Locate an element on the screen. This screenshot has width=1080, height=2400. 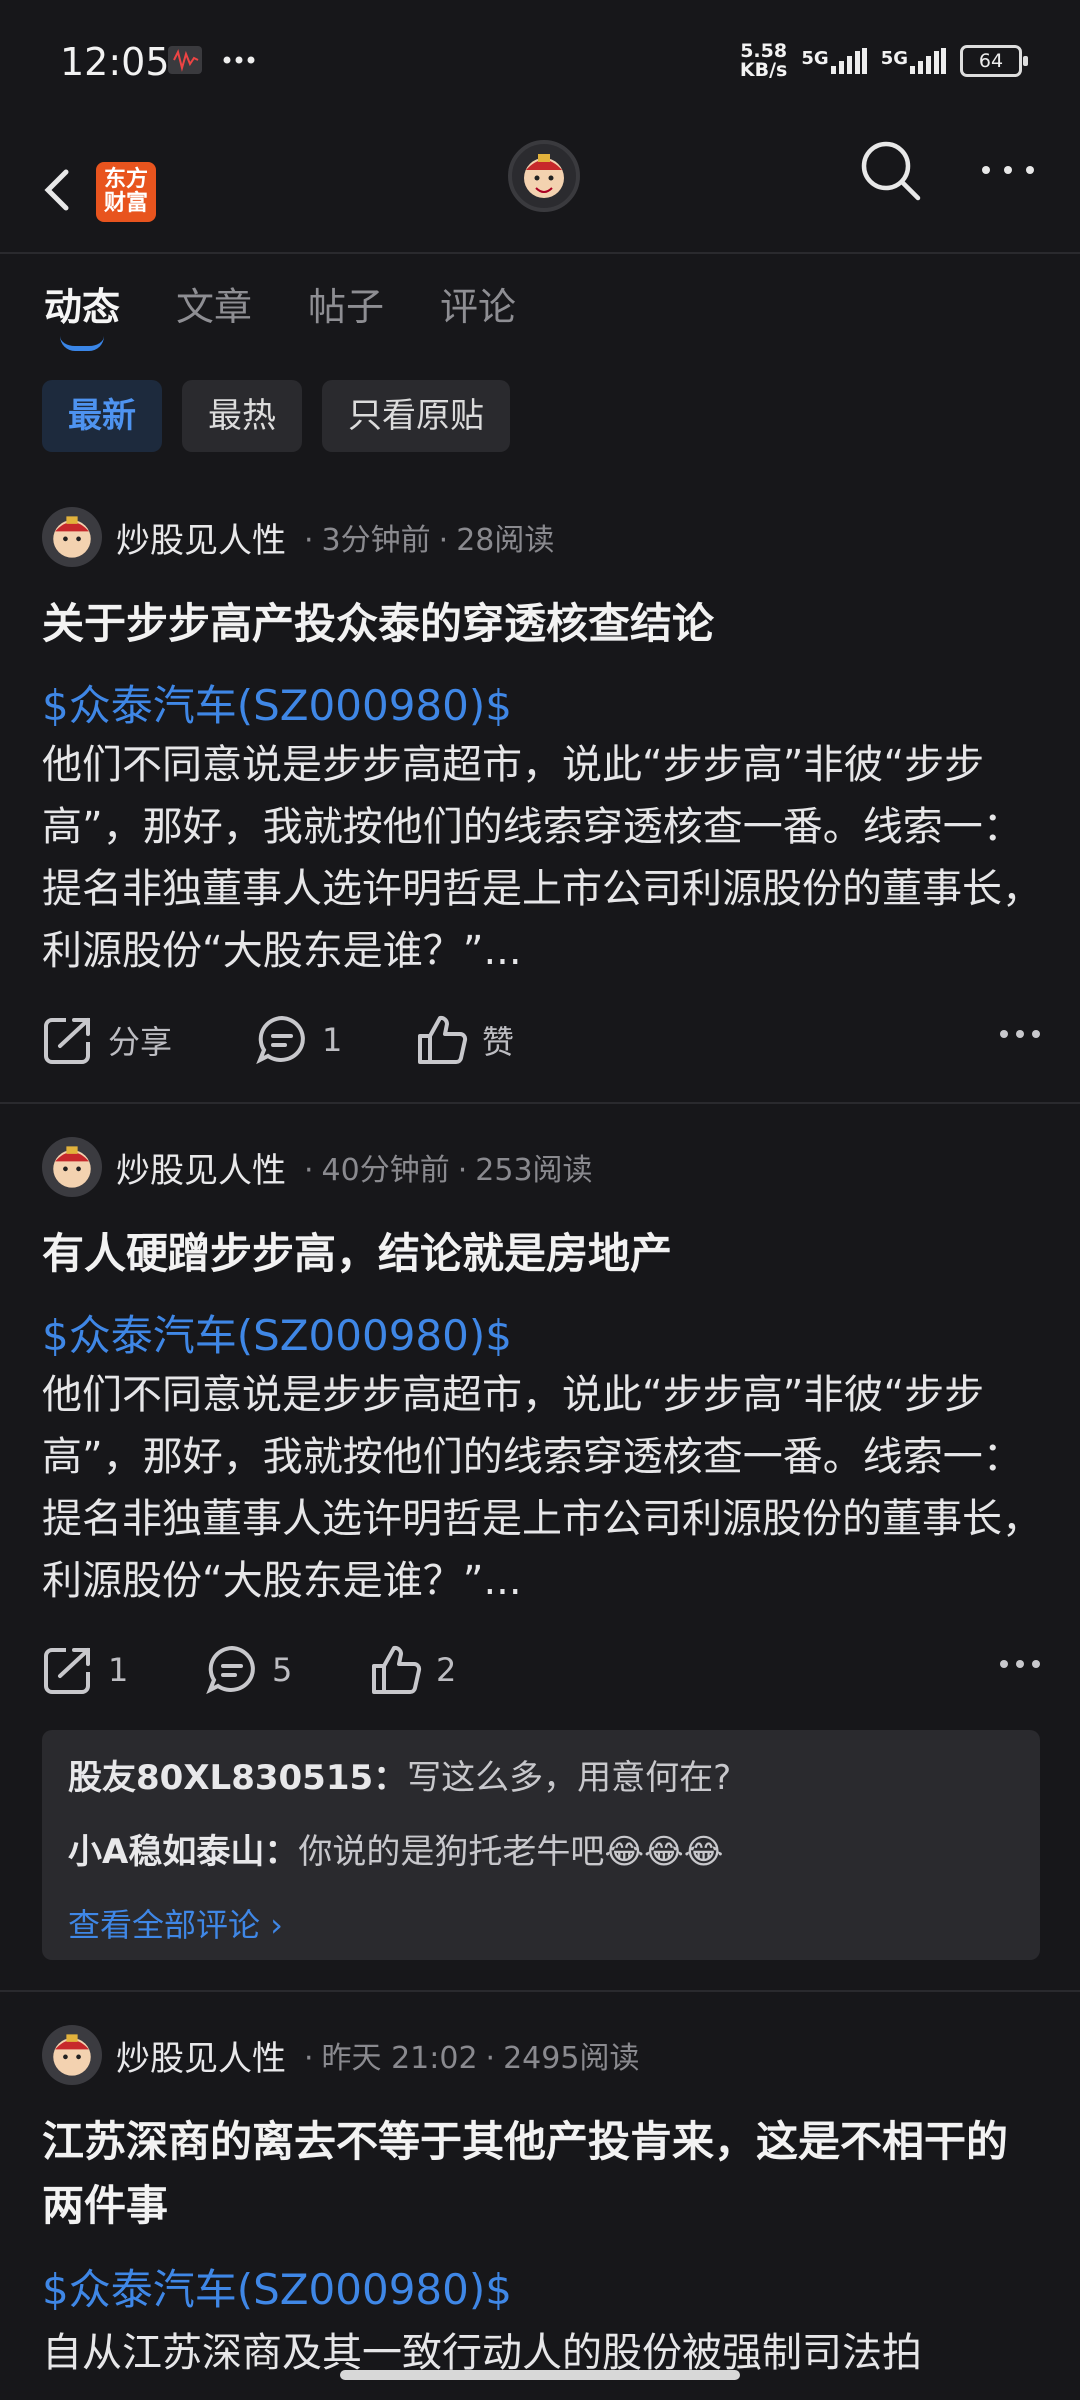
share-count: 1 is located at coordinates (118, 1670).